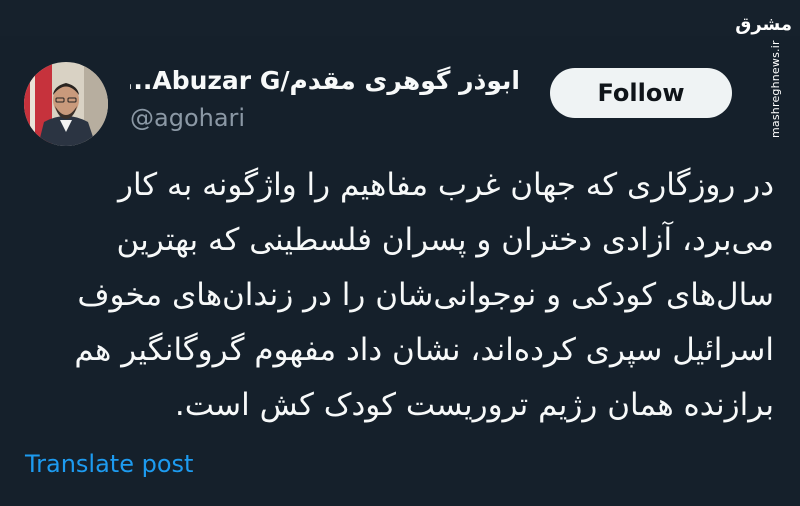 Image resolution: width=800 pixels, height=506 pixels. What do you see at coordinates (474, 405) in the screenshot?
I see `tweet-text-line: برازنده همان رژیم تروریست کودک کش است.` at bounding box center [474, 405].